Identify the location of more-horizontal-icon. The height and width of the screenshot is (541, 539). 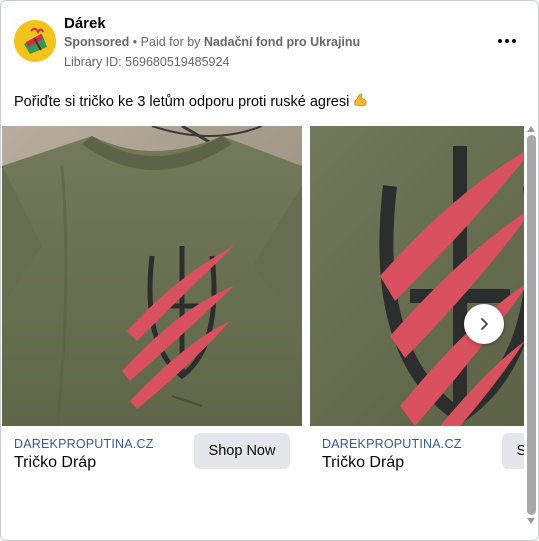
(500, 41).